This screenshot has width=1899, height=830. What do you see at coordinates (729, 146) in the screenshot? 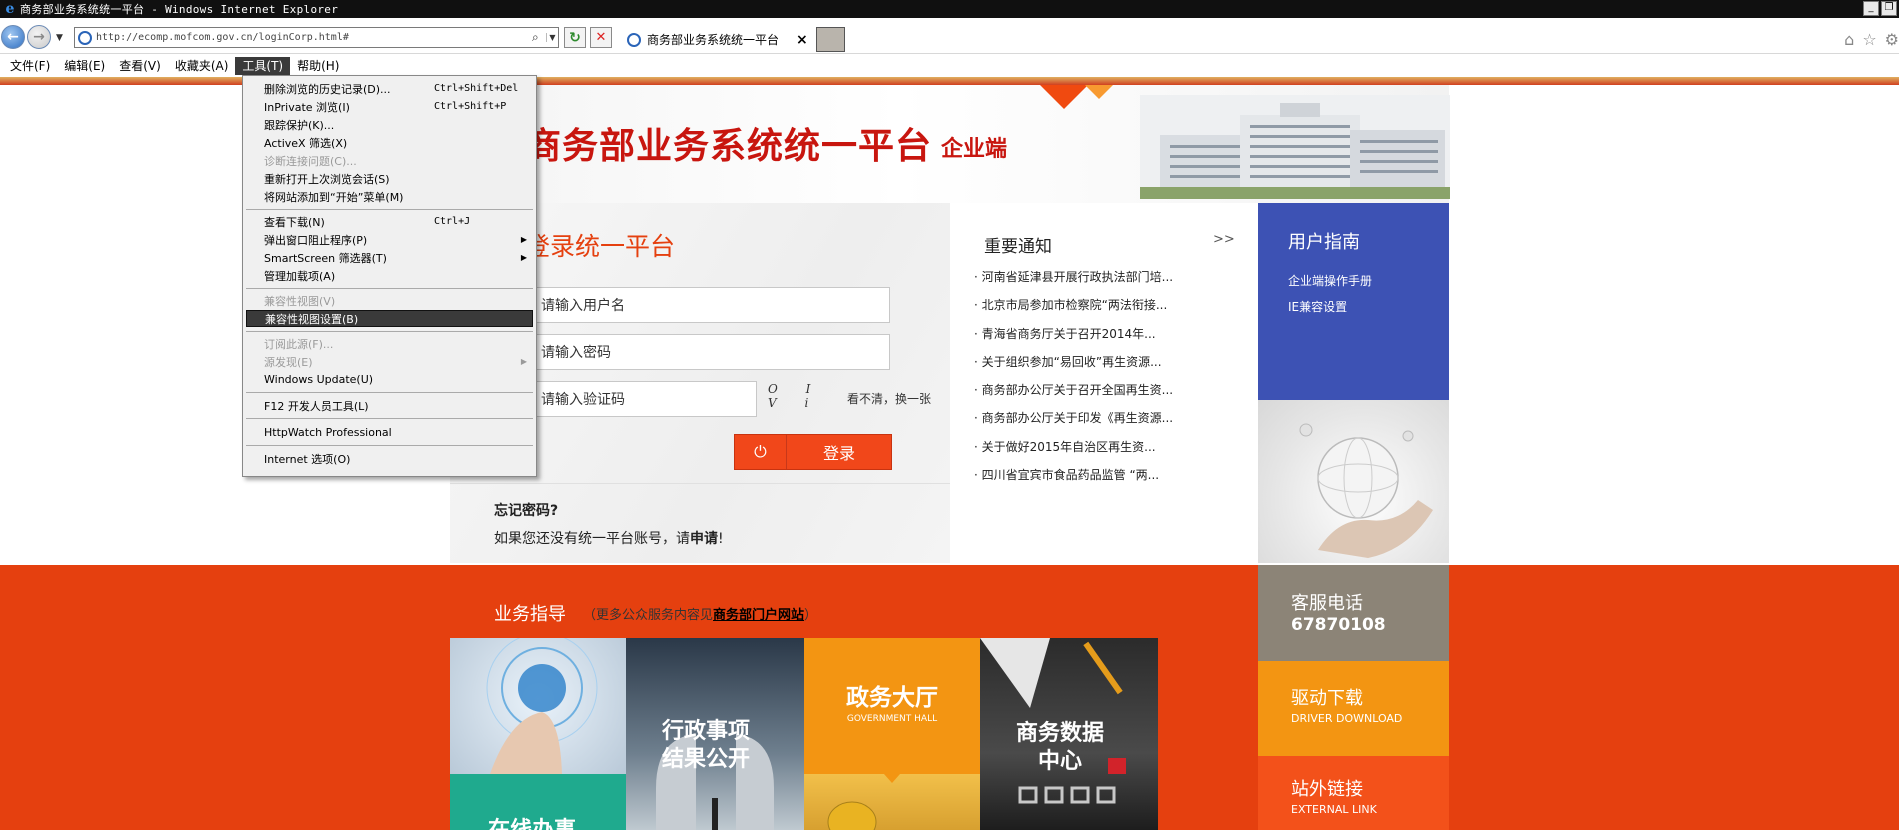
I see `site-title: 商务部业务系统统一平台` at bounding box center [729, 146].